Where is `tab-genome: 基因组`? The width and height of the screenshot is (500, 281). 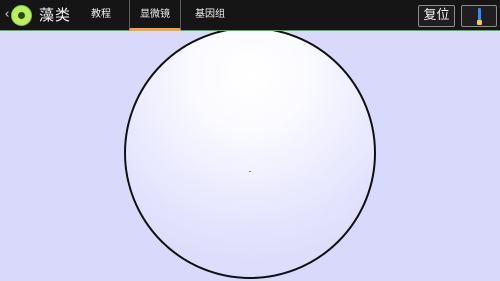 tab-genome: 基因组 is located at coordinates (210, 15).